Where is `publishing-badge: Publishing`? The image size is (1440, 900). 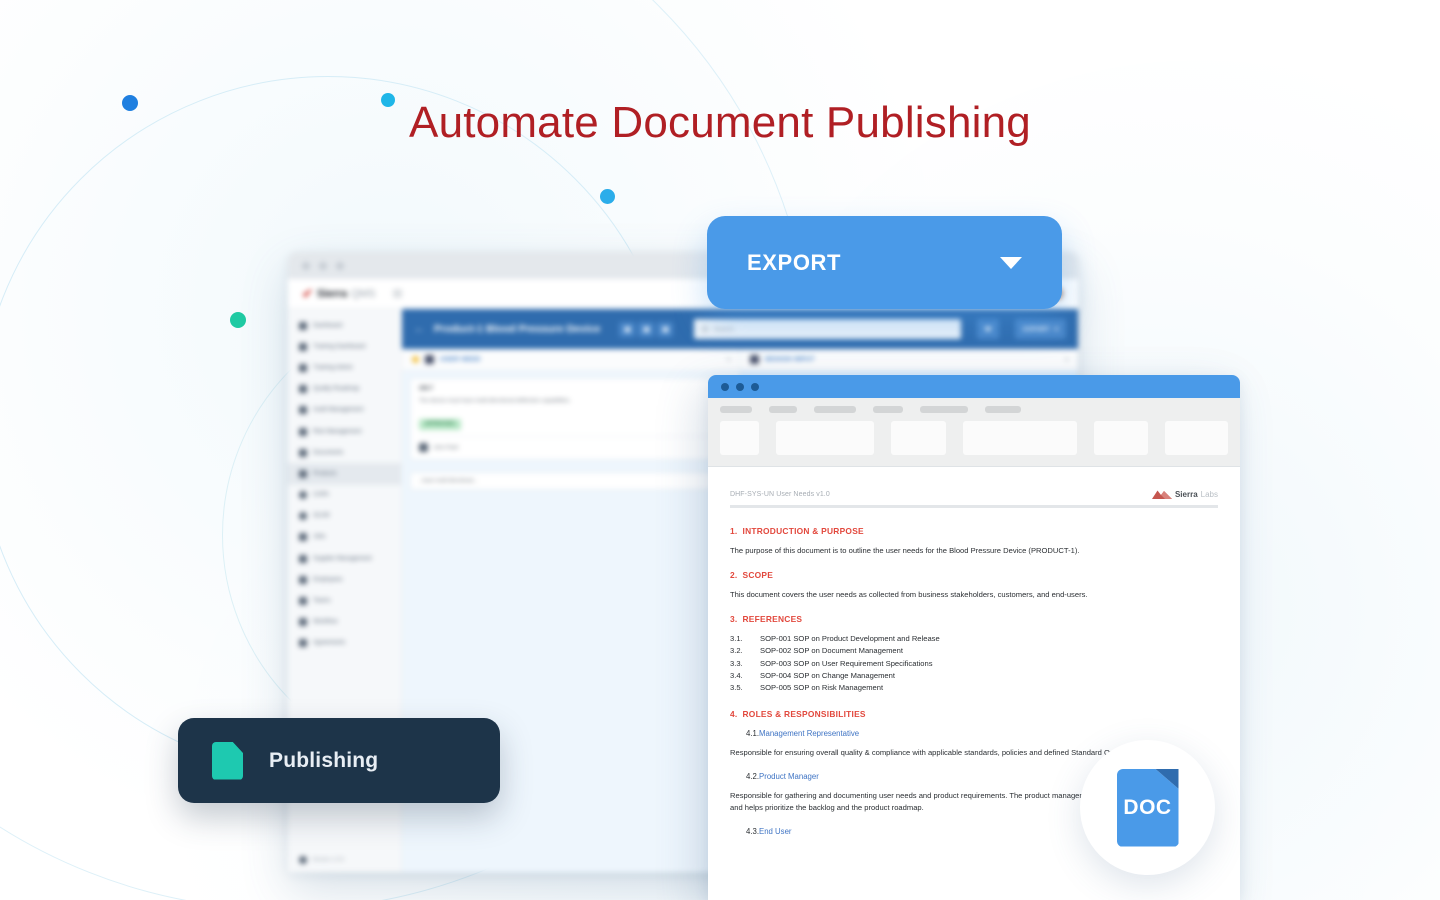 publishing-badge: Publishing is located at coordinates (339, 760).